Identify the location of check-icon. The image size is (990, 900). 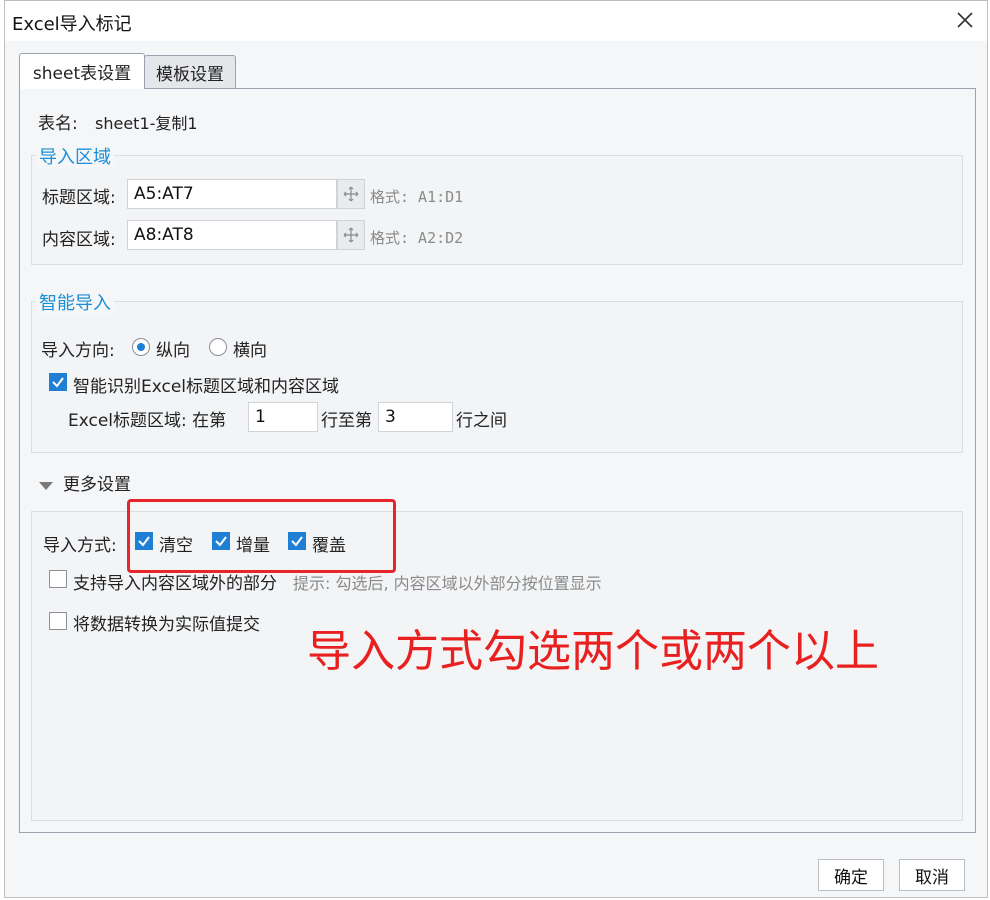
(58, 382).